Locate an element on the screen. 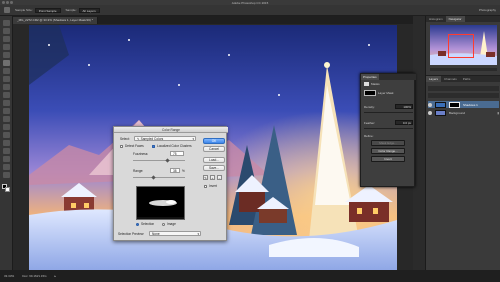 The image size is (500, 282). sample-select: All Layers is located at coordinates (89, 10).